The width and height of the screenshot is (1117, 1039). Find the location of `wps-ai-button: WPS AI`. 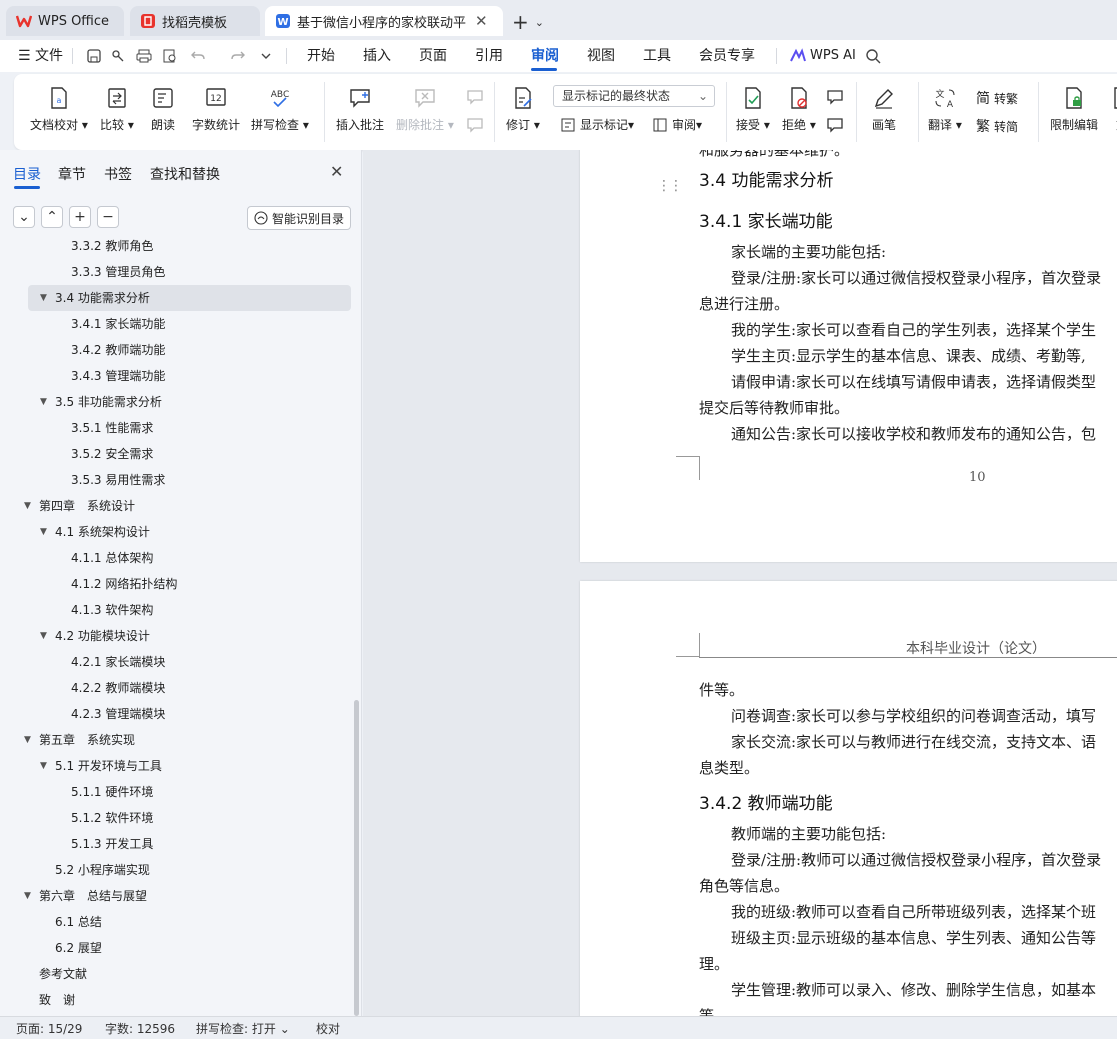

wps-ai-button: WPS AI is located at coordinates (833, 56).